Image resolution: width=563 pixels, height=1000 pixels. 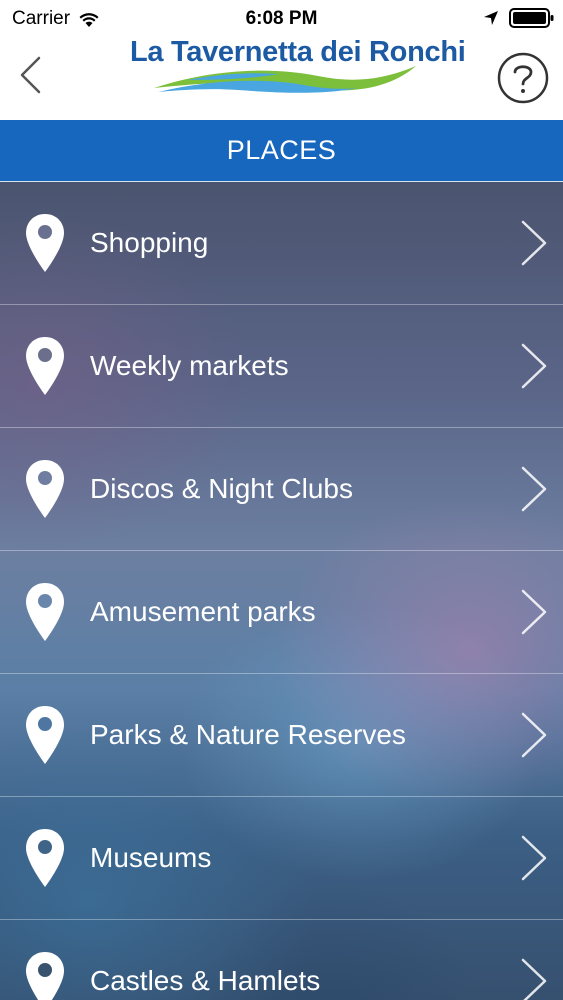 What do you see at coordinates (151, 857) in the screenshot?
I see `list-item-label: Museums` at bounding box center [151, 857].